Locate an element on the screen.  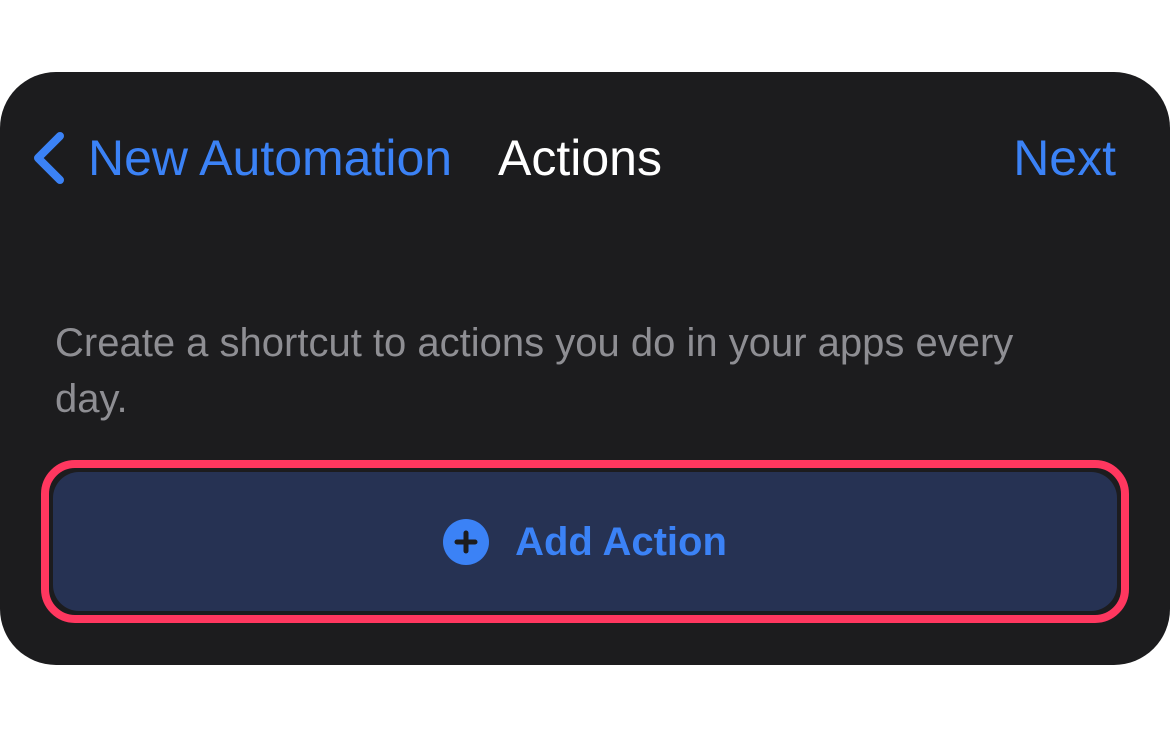
back-button-label: New Automation is located at coordinates (270, 158).